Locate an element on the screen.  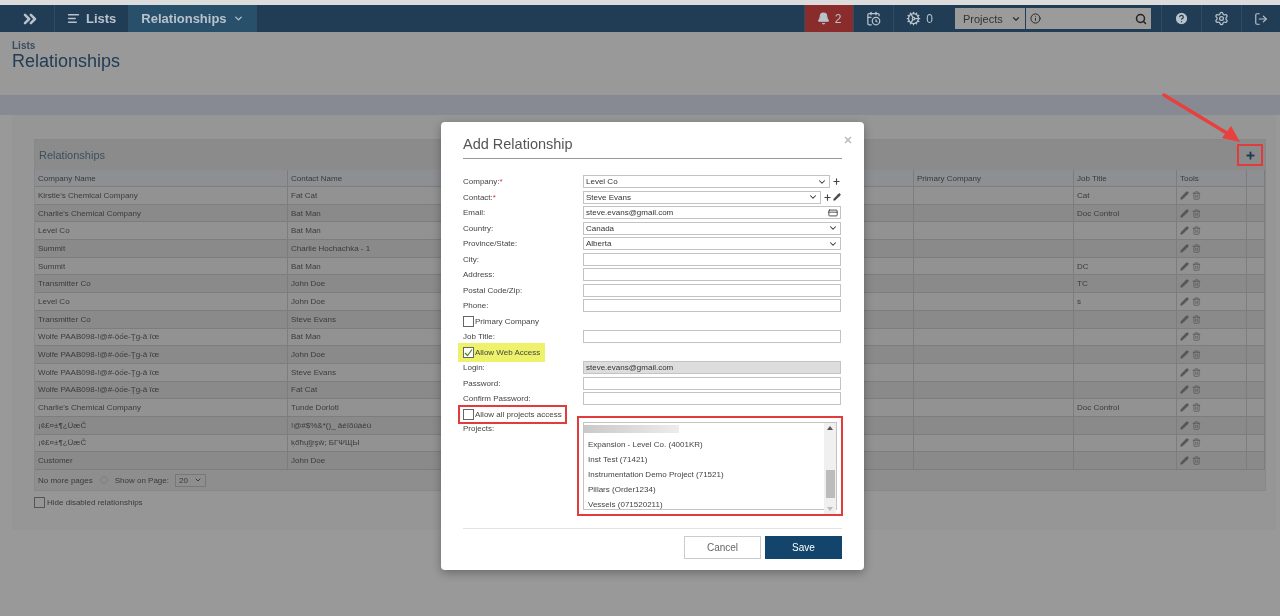
list-option: Vessels (071520211) is located at coordinates (704, 504).